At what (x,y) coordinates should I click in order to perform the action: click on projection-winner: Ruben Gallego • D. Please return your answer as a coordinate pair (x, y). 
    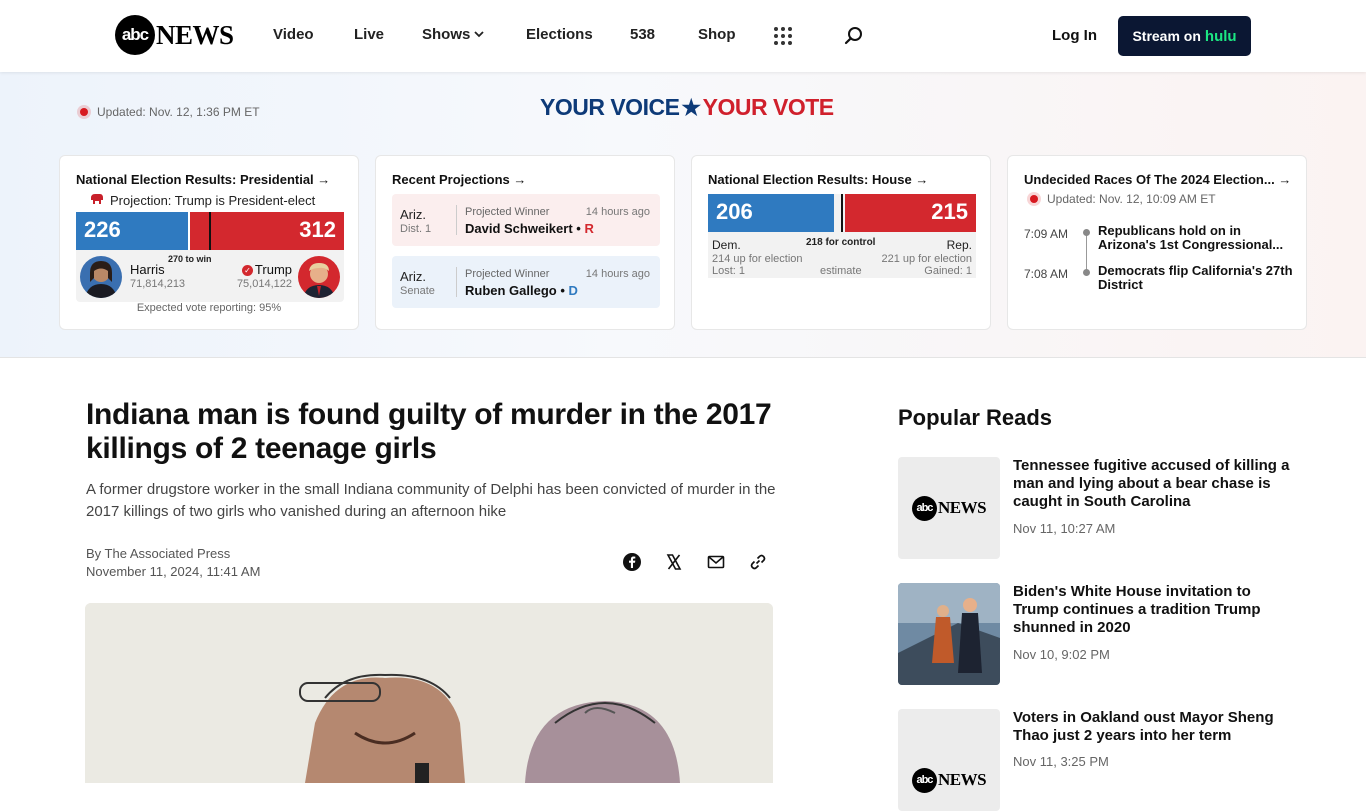
    Looking at the image, I should click on (521, 290).